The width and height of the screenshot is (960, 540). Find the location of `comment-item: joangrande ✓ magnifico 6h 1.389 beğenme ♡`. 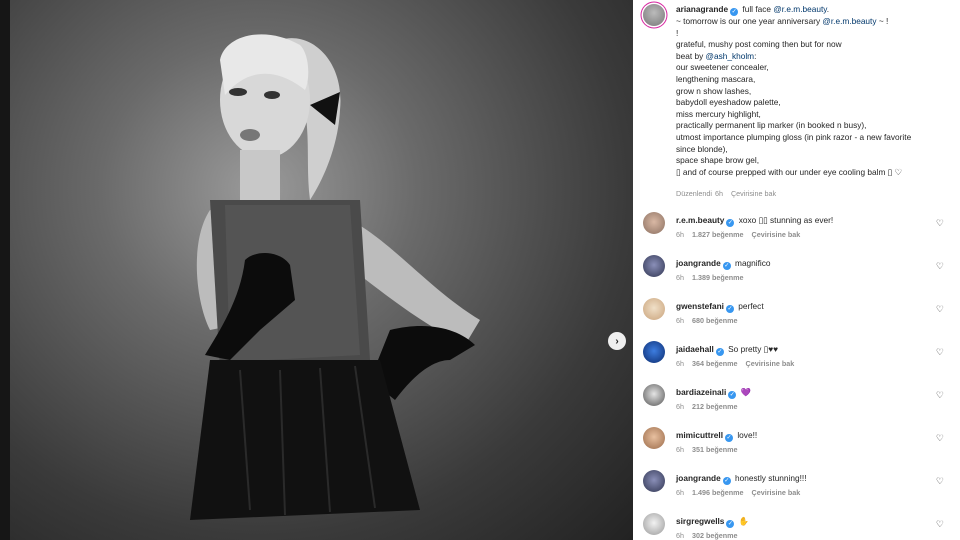

comment-item: joangrande ✓ magnifico 6h 1.389 beğenme ♡ is located at coordinates (798, 276).